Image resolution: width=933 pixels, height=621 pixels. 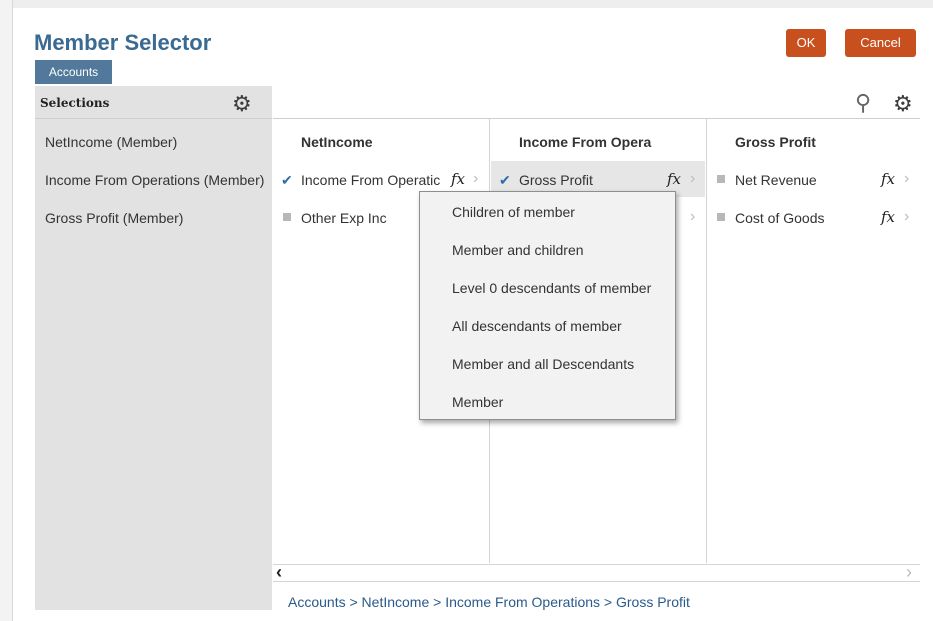 I want to click on member-toolbar, so click(x=596, y=102).